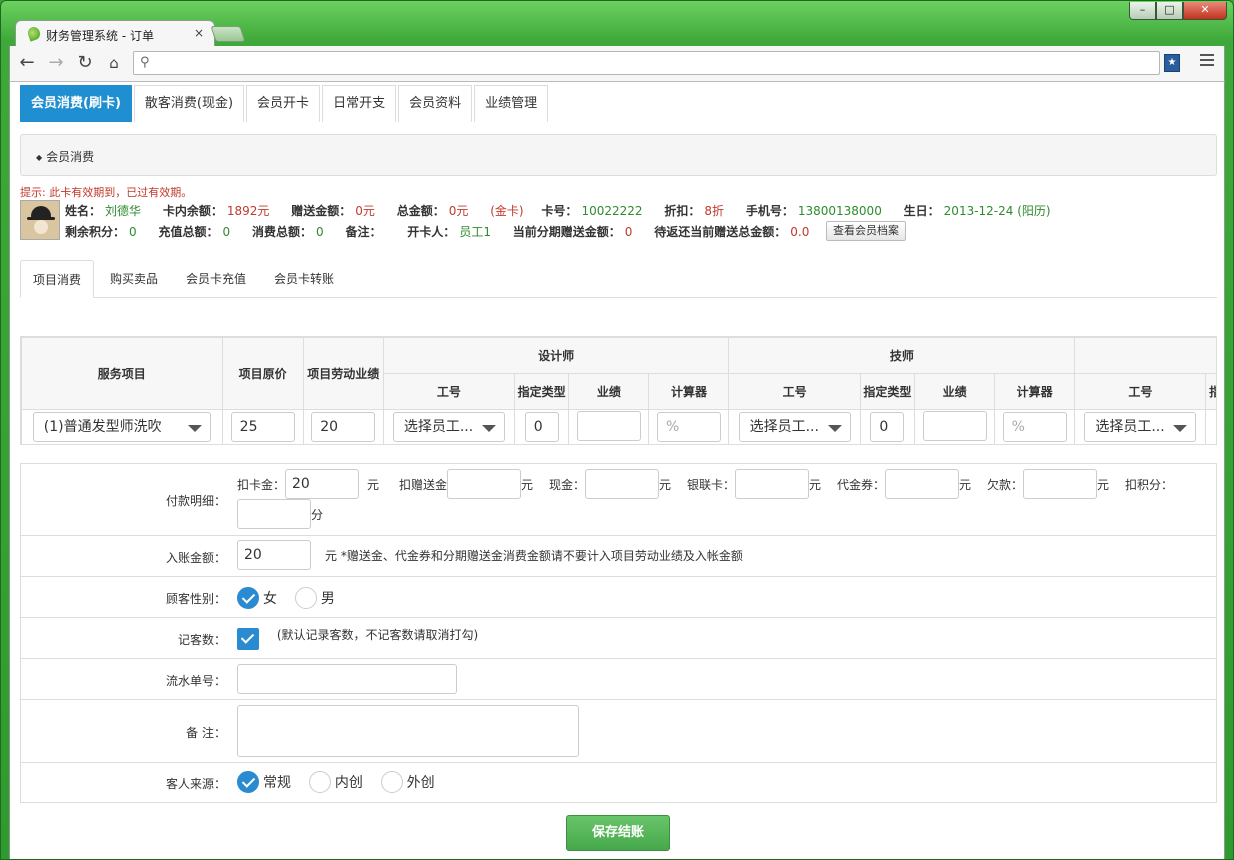  Describe the element at coordinates (618, 279) in the screenshot. I see `sub-tabs: 项目消费 购买卖品 会员卡充值 会员卡转账` at that location.